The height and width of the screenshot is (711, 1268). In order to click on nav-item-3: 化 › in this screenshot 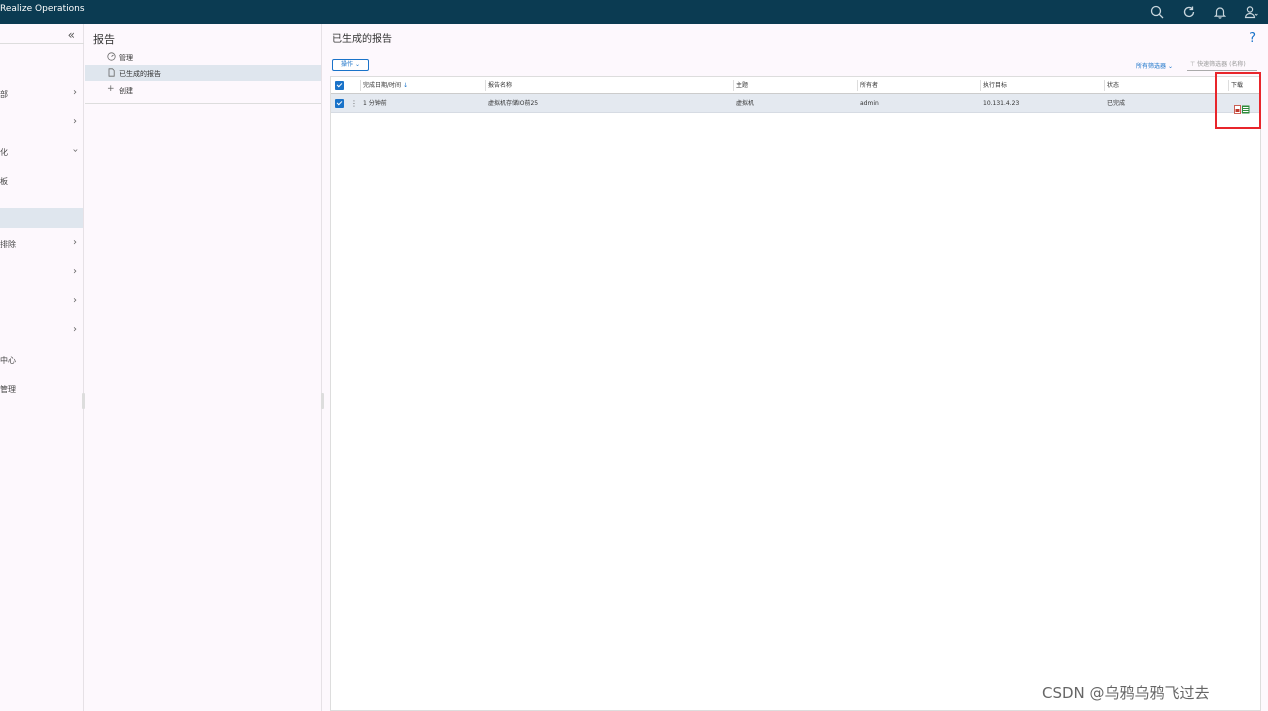, I will do `click(41, 152)`.